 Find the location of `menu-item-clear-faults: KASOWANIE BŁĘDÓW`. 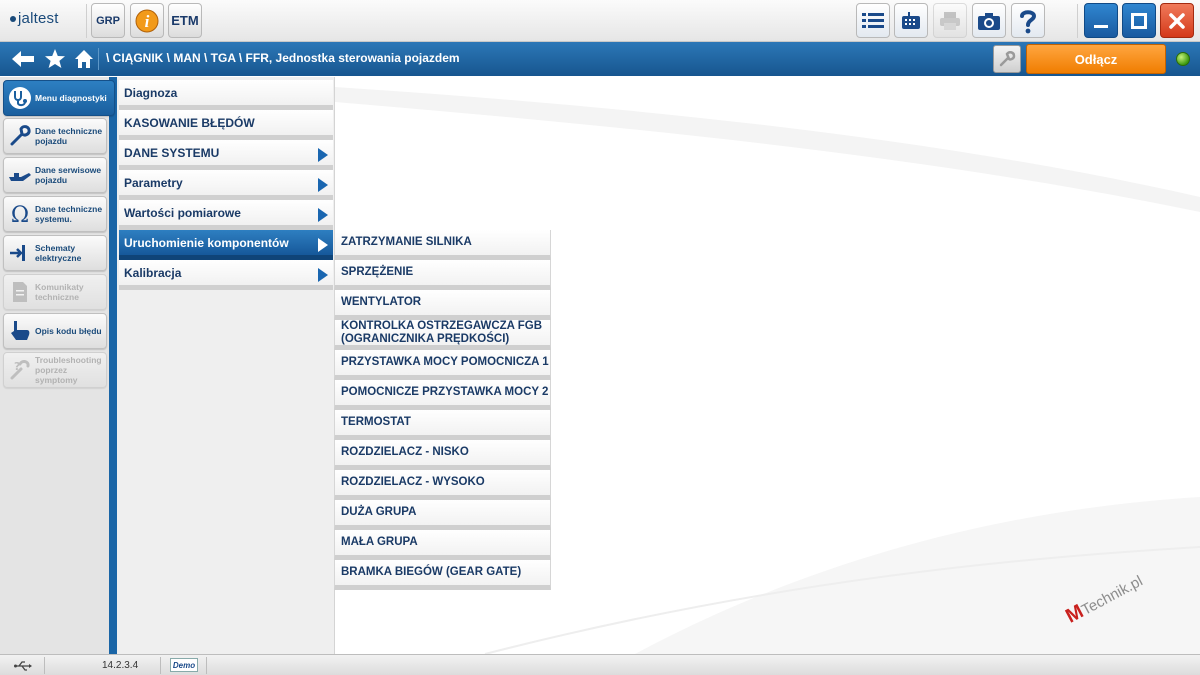

menu-item-clear-faults: KASOWANIE BŁĘDÓW is located at coordinates (226, 125).